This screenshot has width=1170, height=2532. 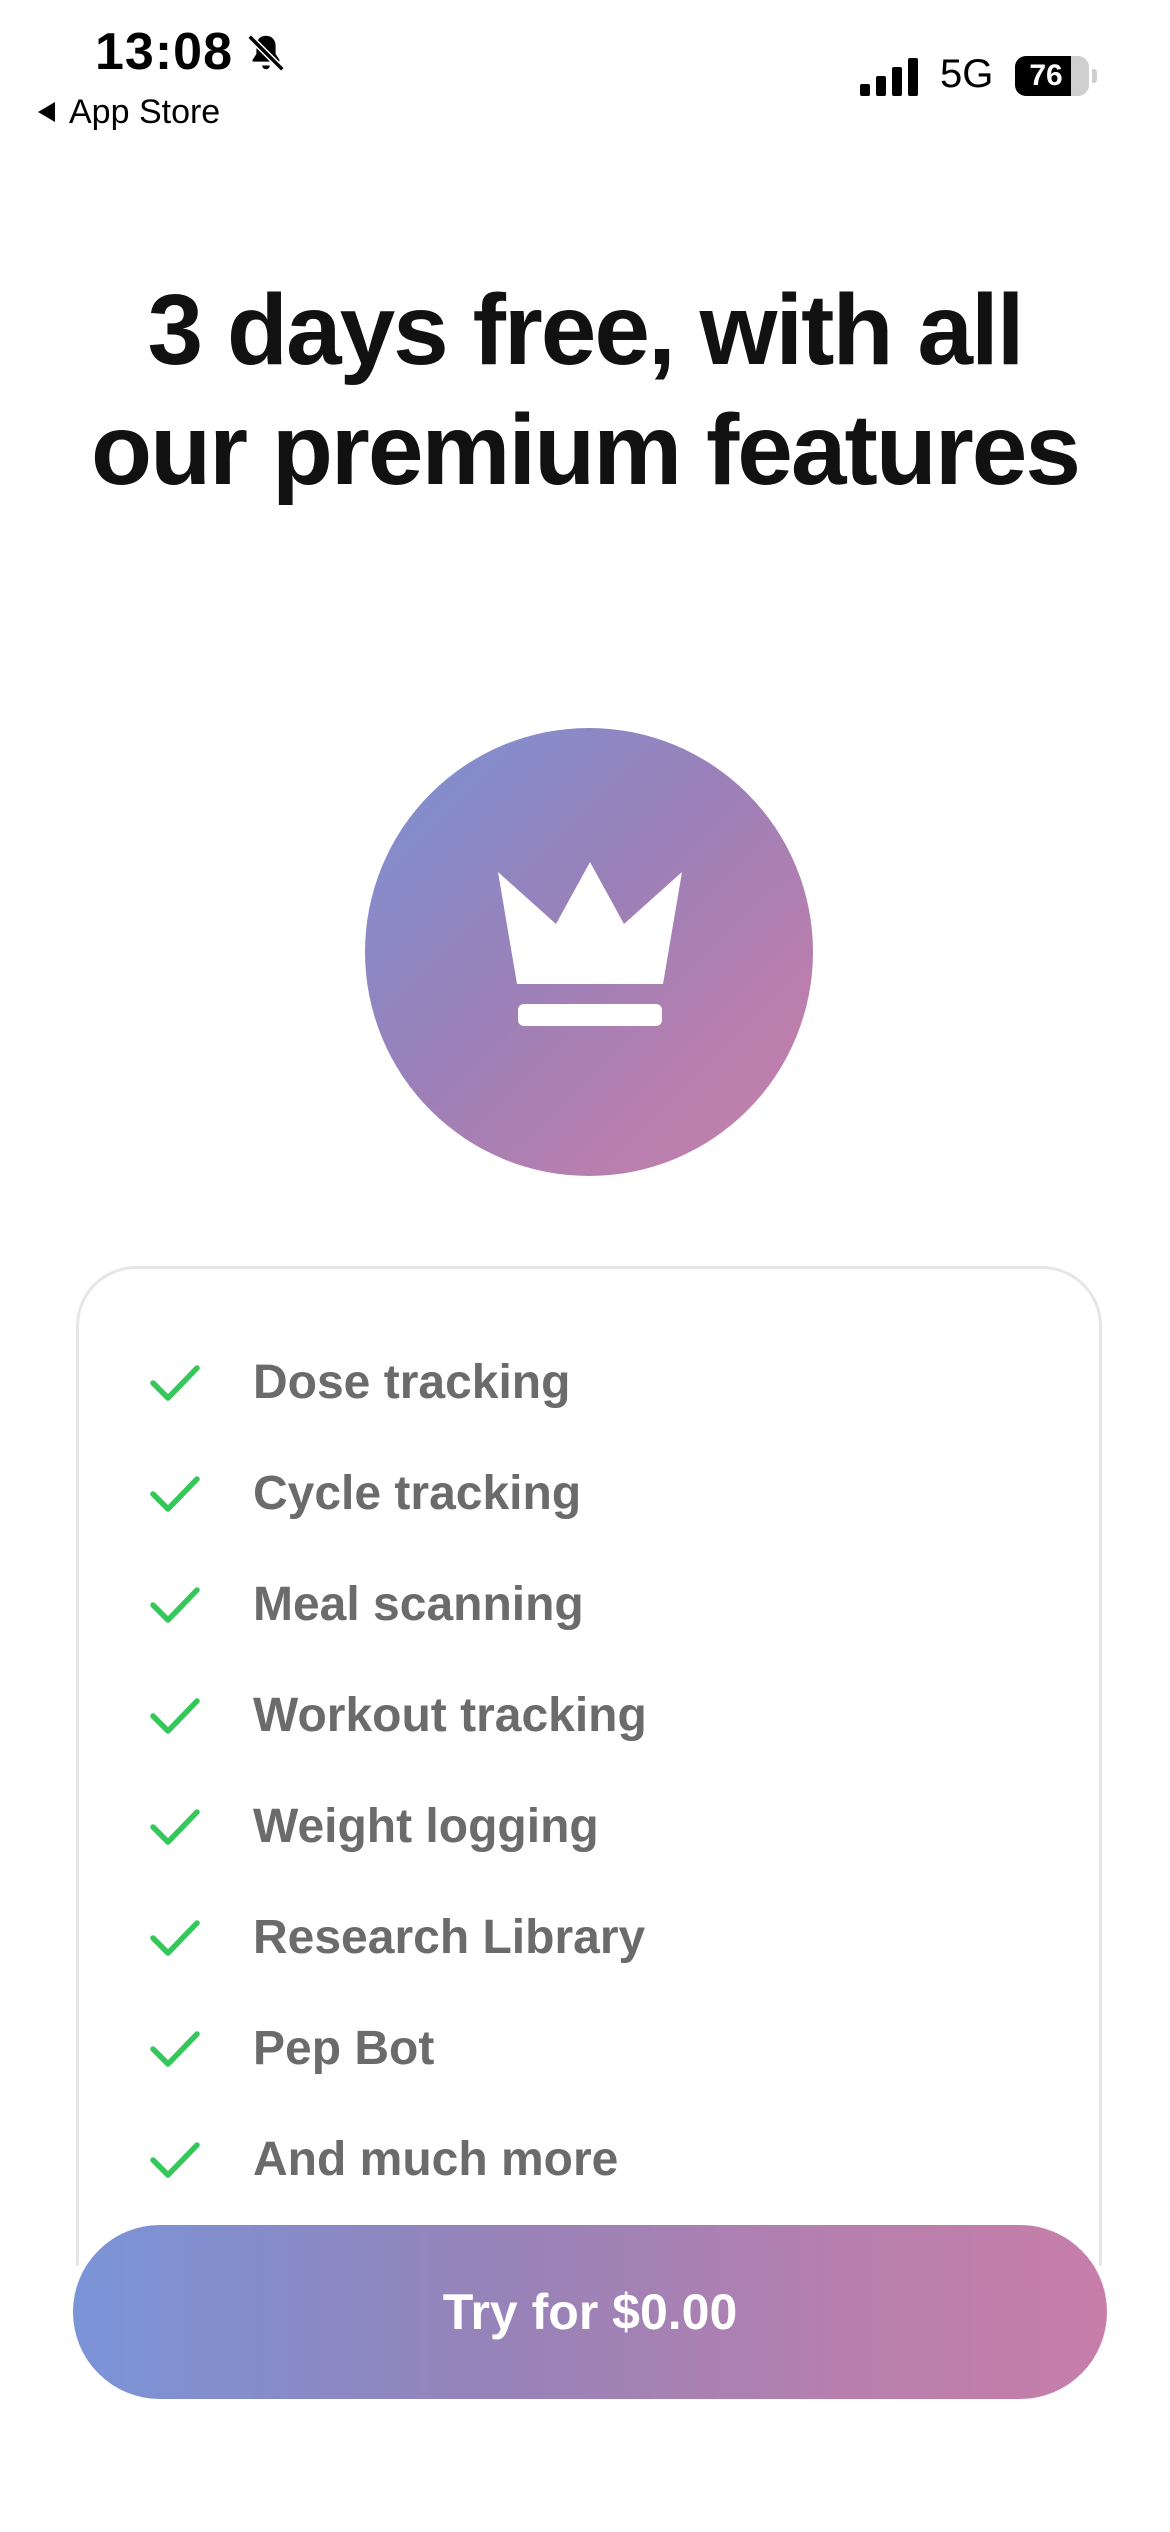 What do you see at coordinates (417, 1493) in the screenshot?
I see `feature-label: Cycle tracking` at bounding box center [417, 1493].